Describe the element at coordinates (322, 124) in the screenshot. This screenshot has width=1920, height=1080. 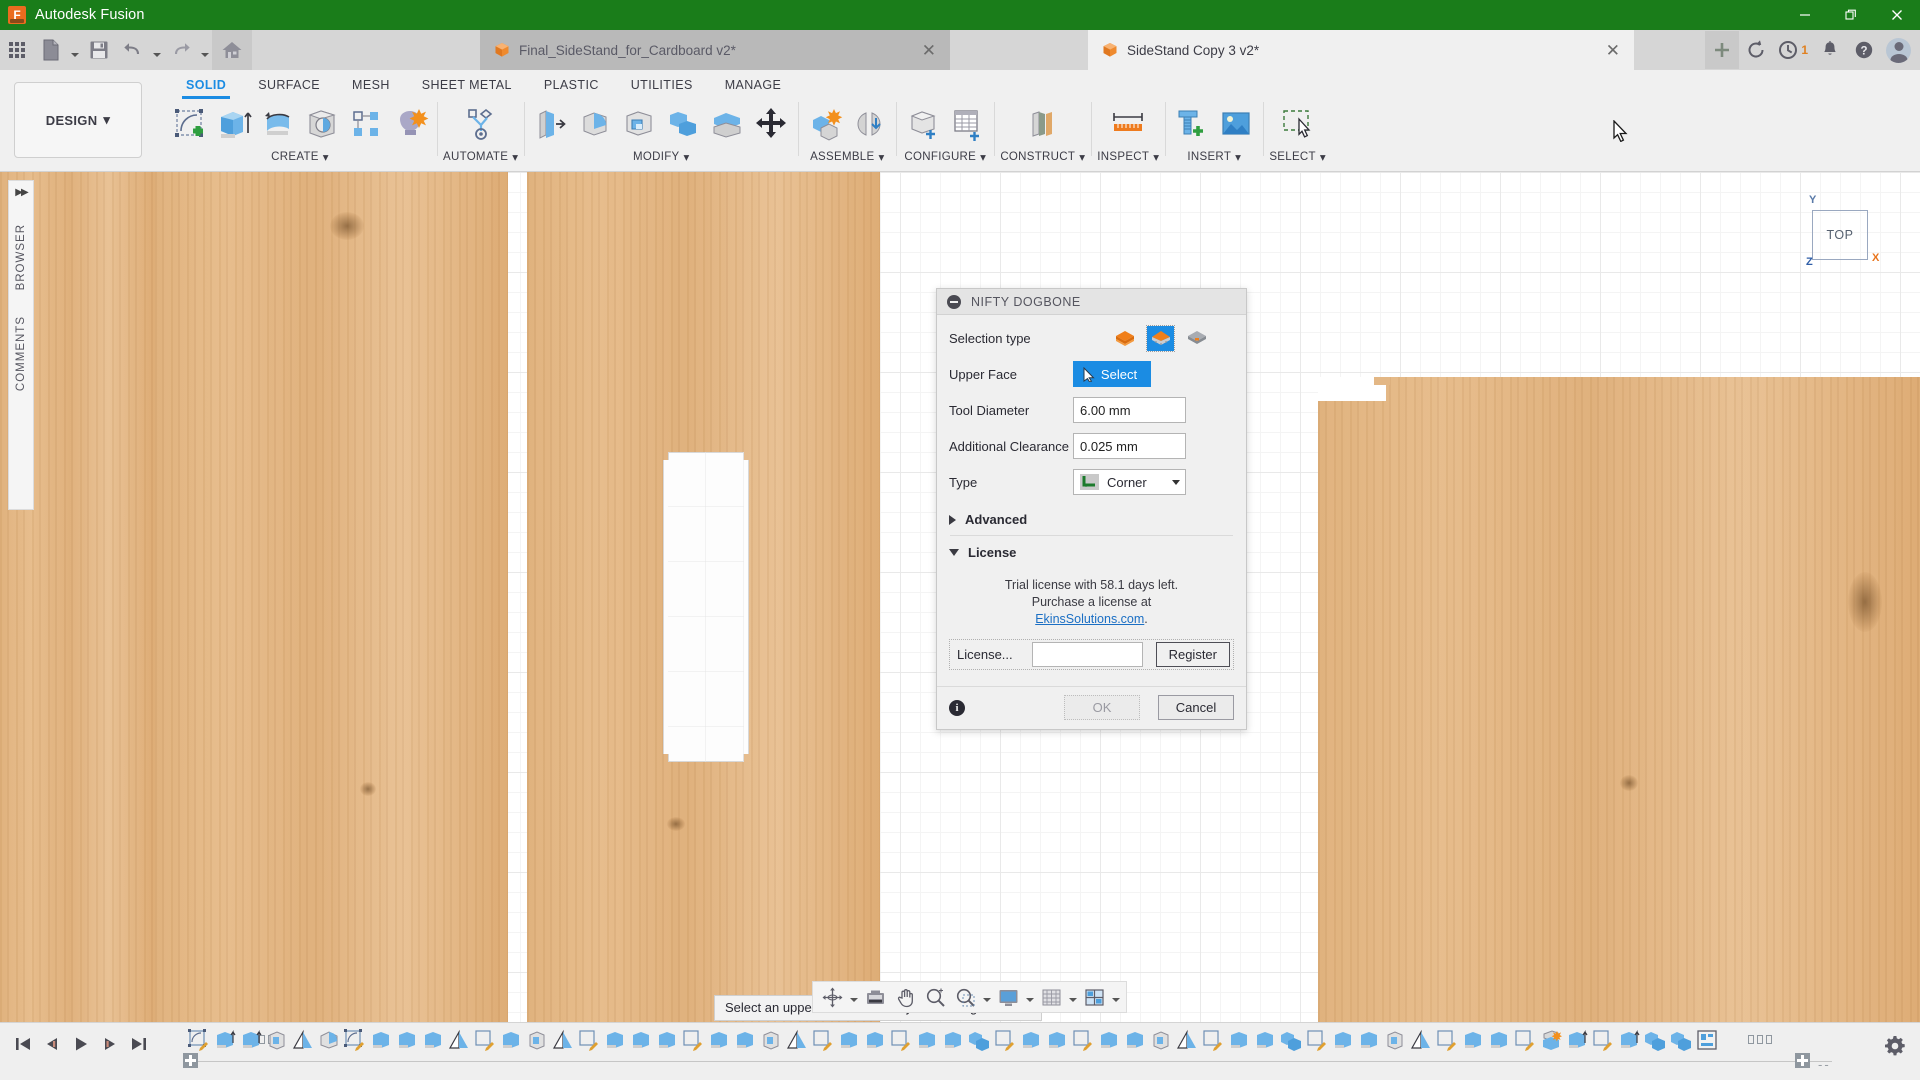
I see `hole-icon` at that location.